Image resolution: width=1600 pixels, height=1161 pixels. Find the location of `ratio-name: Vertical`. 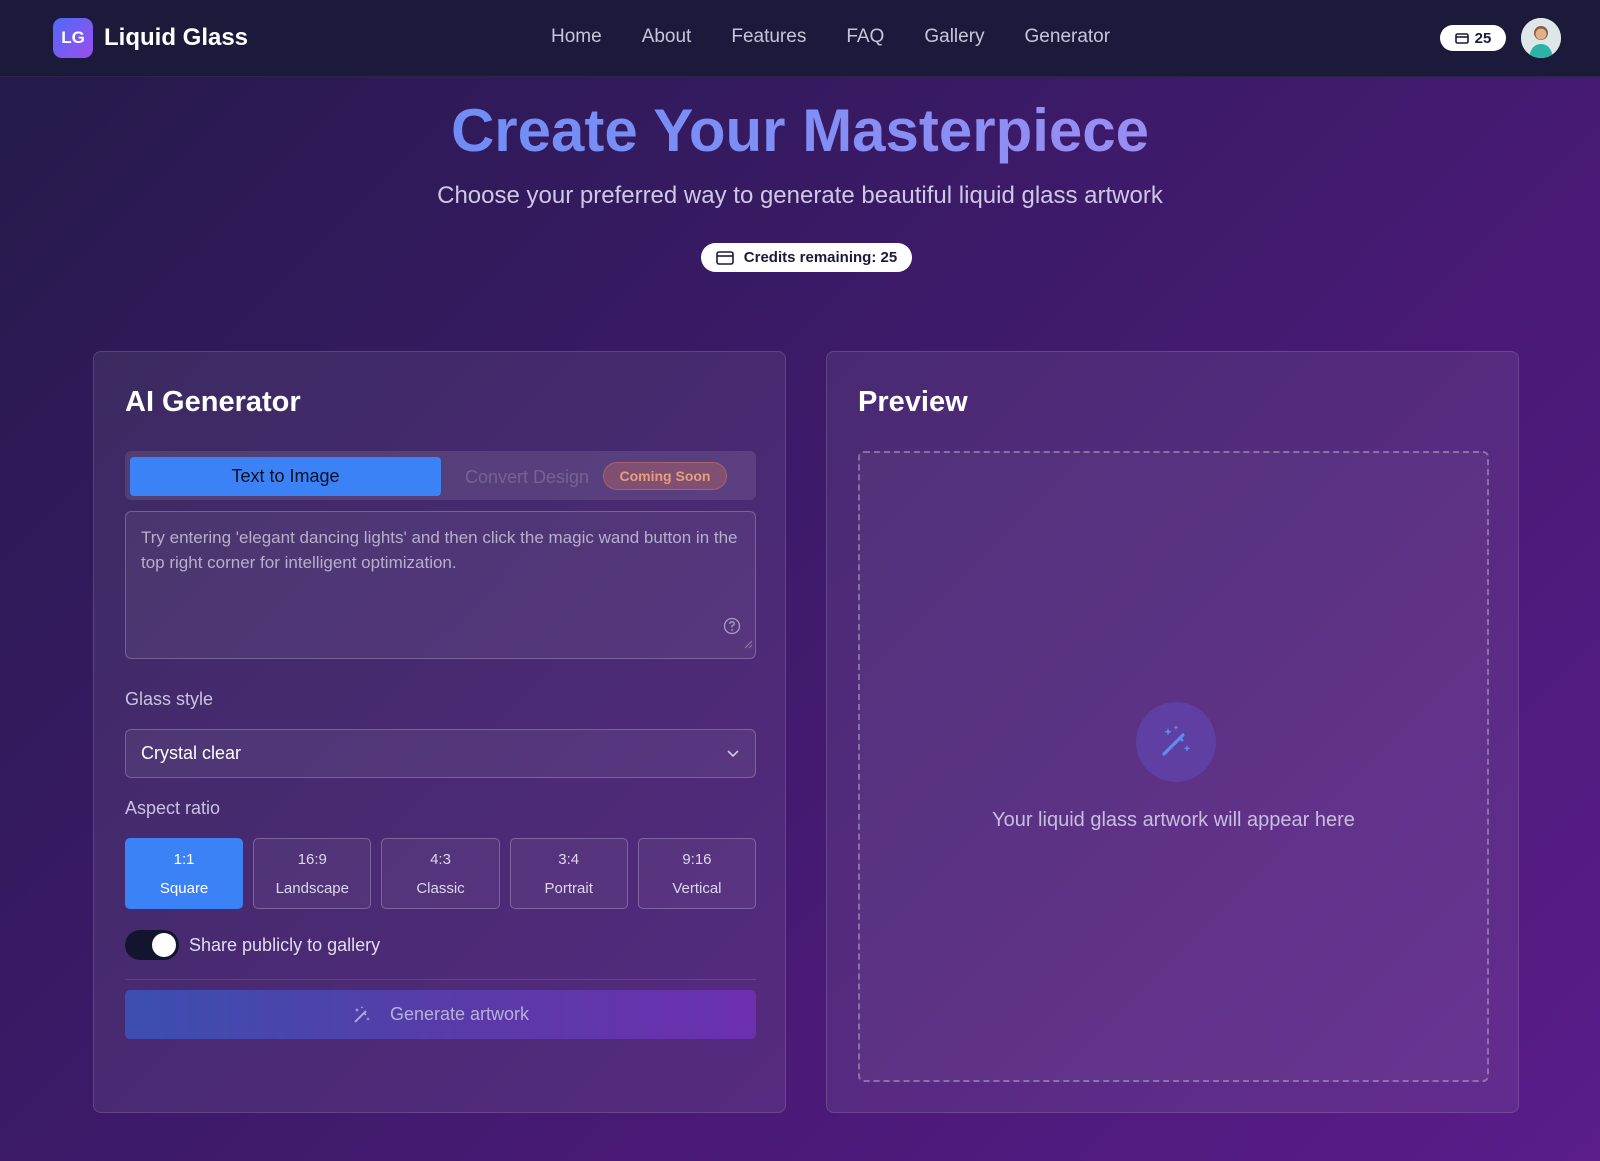

ratio-name: Vertical is located at coordinates (697, 888).